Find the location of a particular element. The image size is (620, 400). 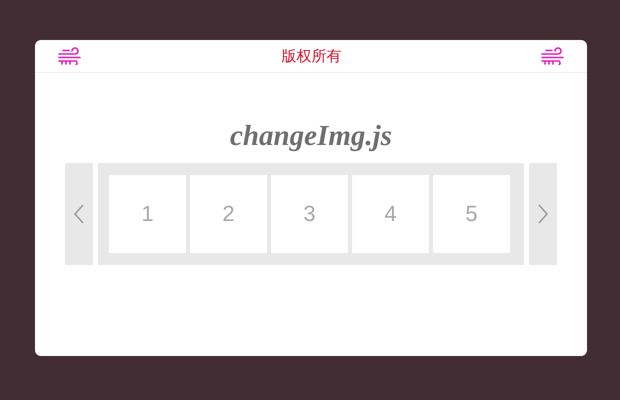

slide: 1 is located at coordinates (147, 214).